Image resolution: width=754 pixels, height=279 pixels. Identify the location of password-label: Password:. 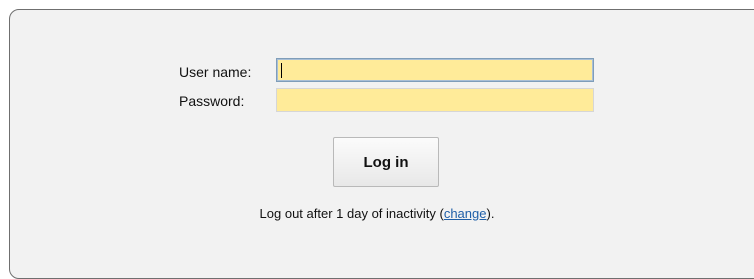
(212, 101).